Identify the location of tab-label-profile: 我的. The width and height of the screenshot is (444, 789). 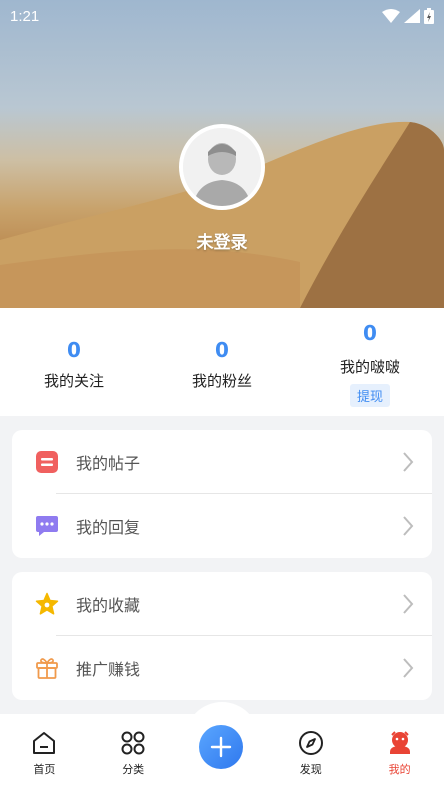
(399, 769).